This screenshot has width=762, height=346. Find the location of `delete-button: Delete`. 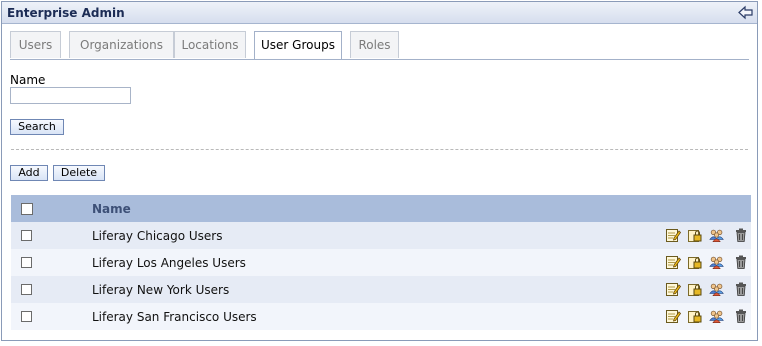

delete-button: Delete is located at coordinates (79, 173).